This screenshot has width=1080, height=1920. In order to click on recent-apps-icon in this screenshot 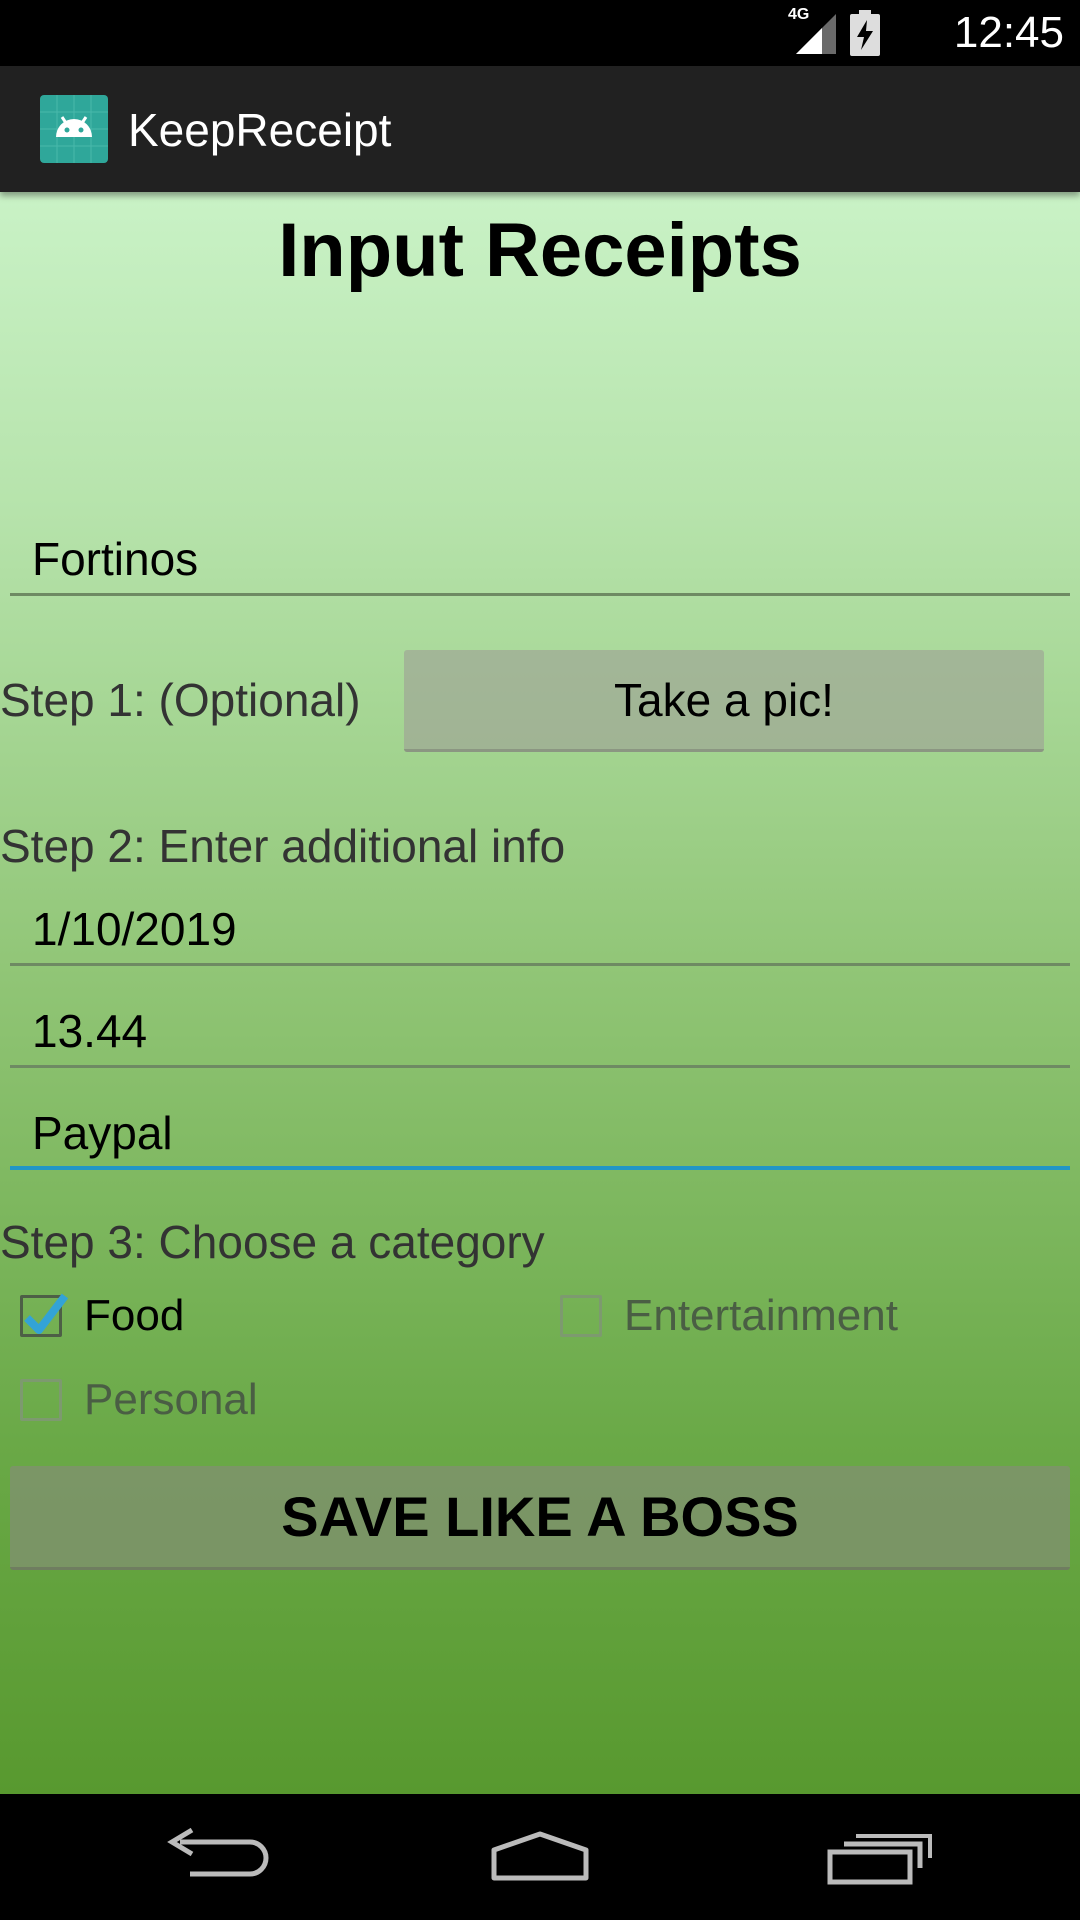, I will do `click(880, 1857)`.